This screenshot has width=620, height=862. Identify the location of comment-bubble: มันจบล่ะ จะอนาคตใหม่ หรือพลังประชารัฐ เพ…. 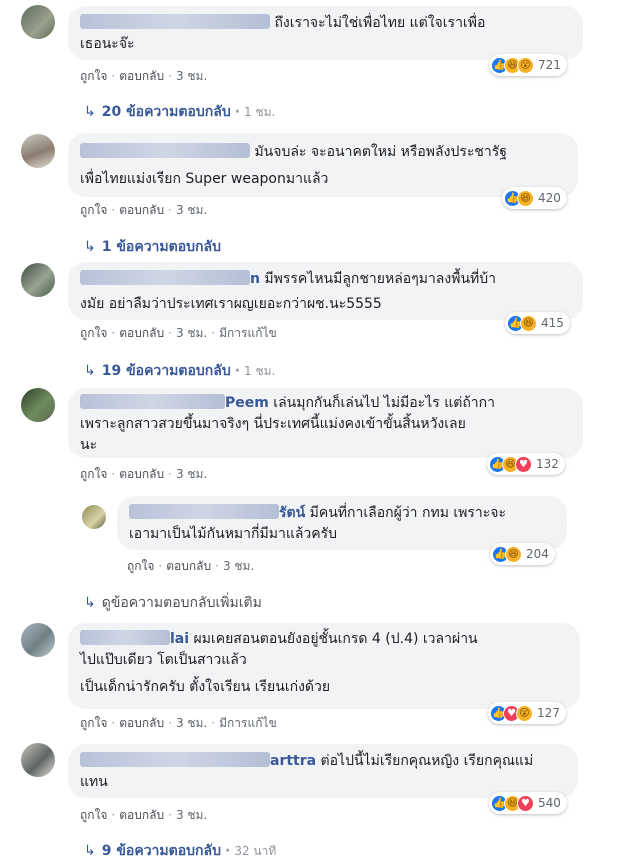
(323, 165).